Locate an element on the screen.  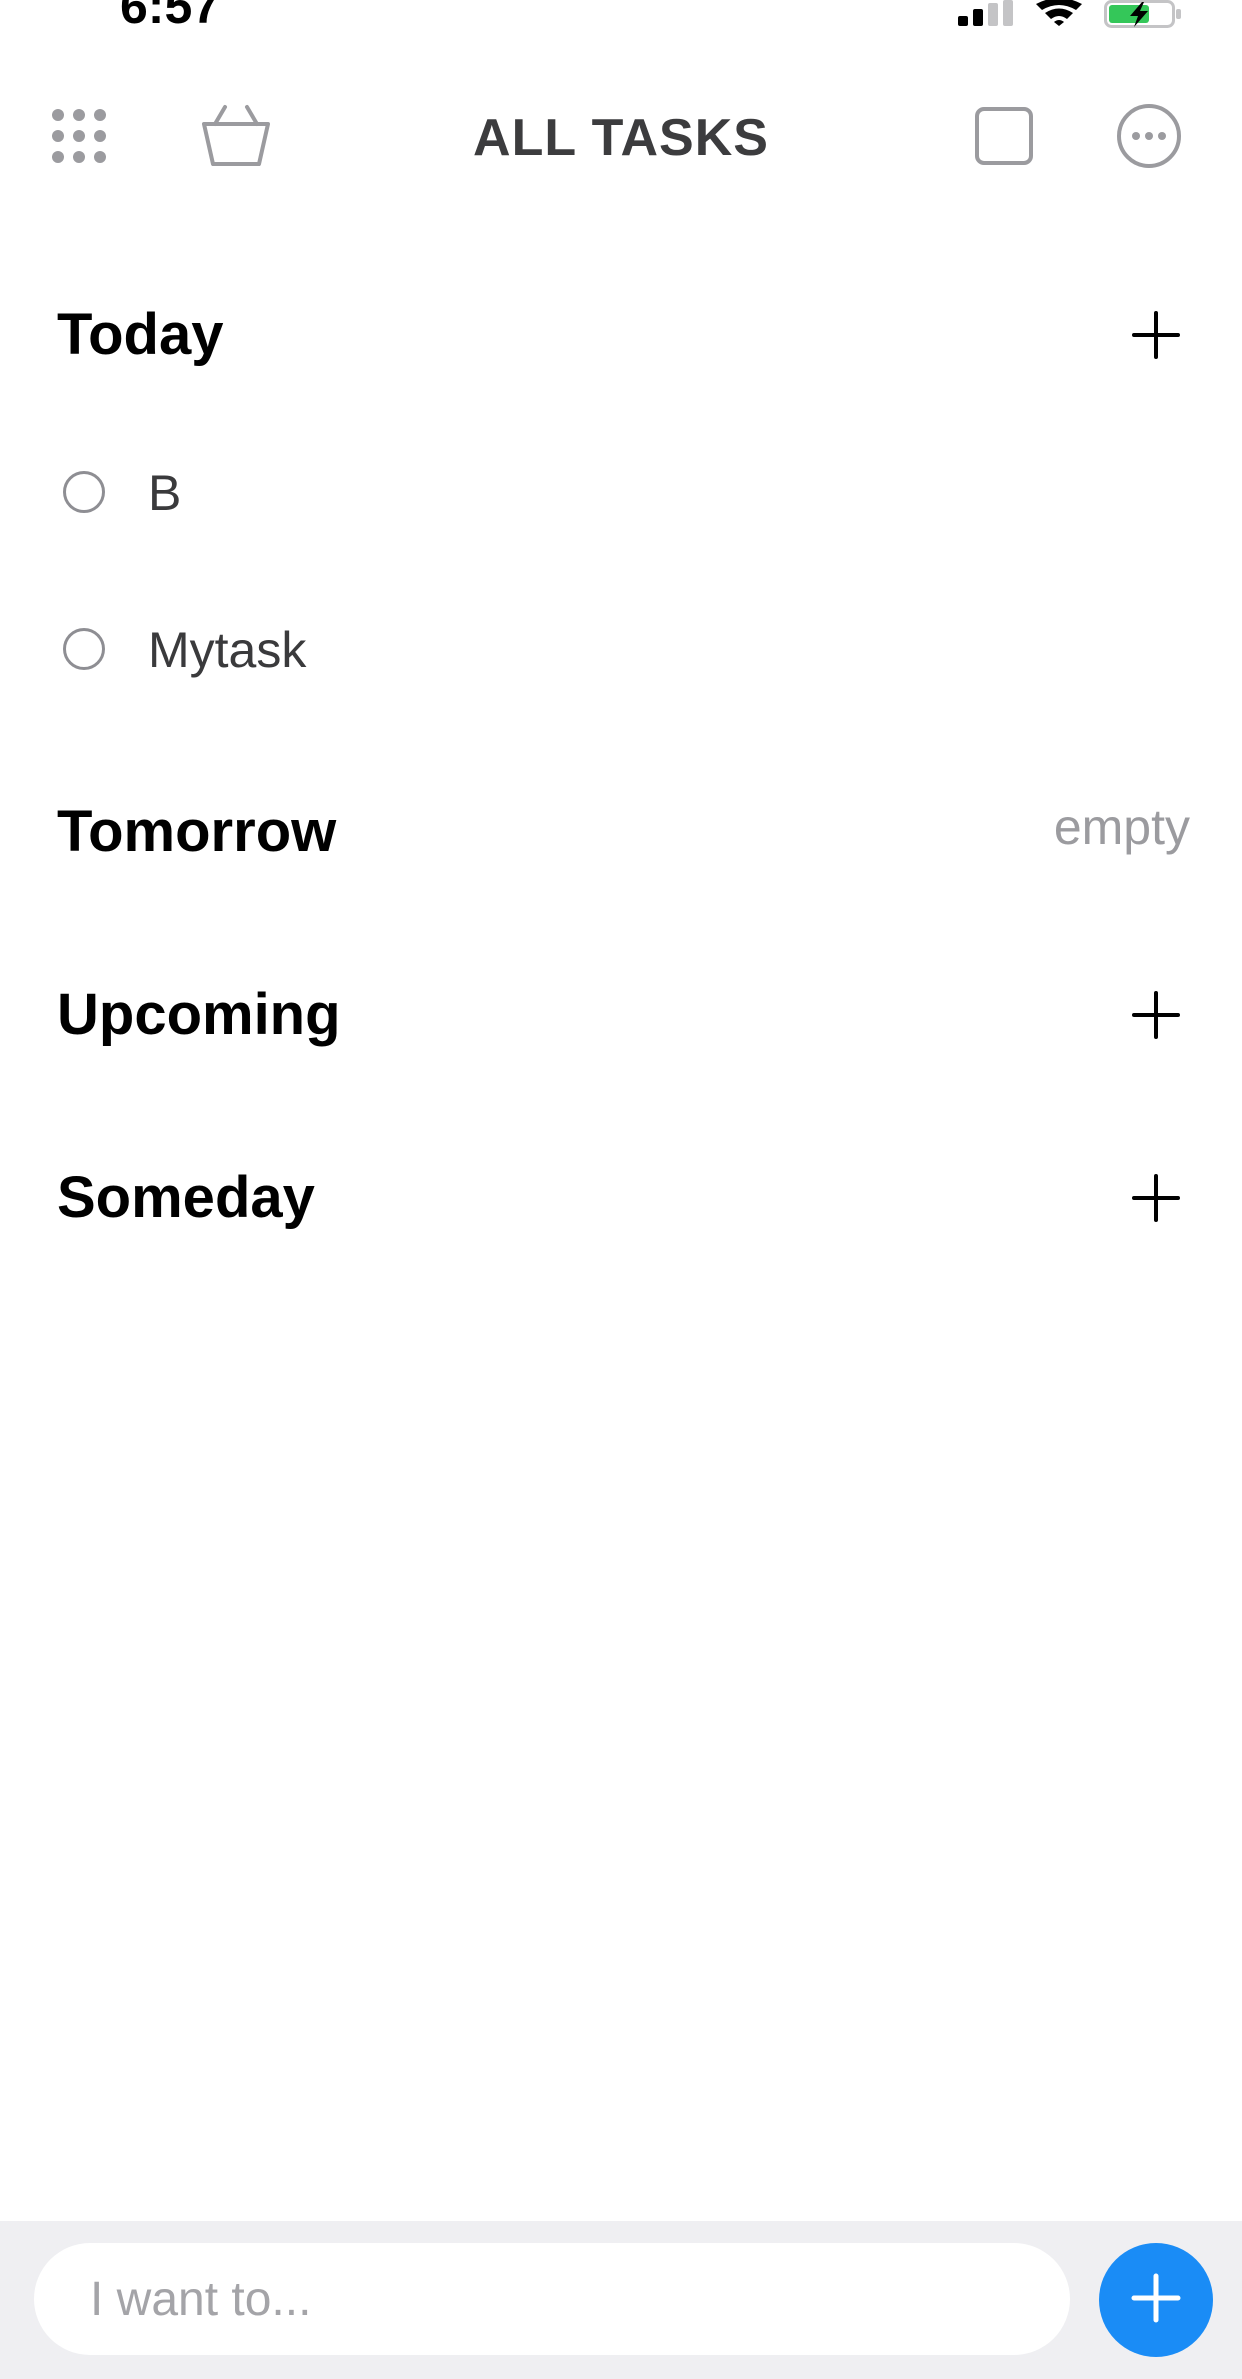
status-bar: 6:57 is located at coordinates (621, 20).